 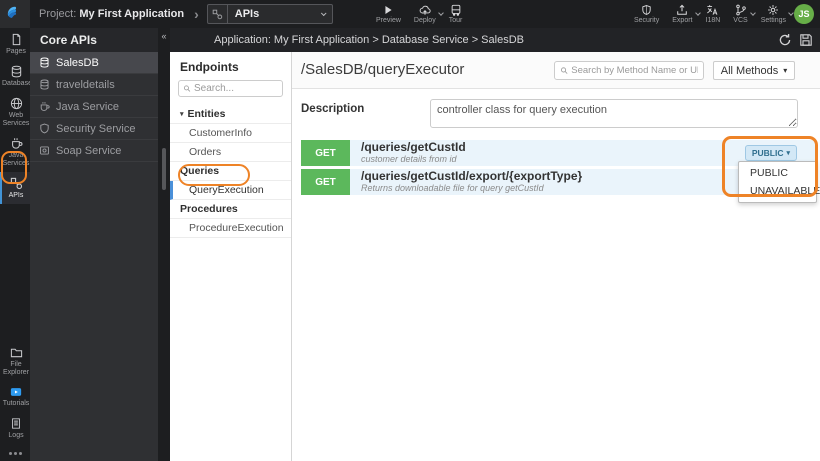 What do you see at coordinates (646, 14) in the screenshot?
I see `security-button: Security` at bounding box center [646, 14].